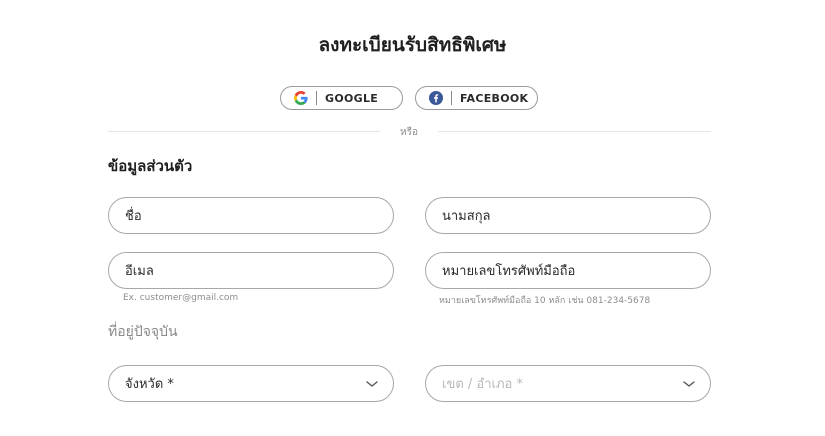 The width and height of the screenshot is (825, 436). I want to click on phone-placeholder: หมายเลขโทรศัพท์มือถือ, so click(509, 271).